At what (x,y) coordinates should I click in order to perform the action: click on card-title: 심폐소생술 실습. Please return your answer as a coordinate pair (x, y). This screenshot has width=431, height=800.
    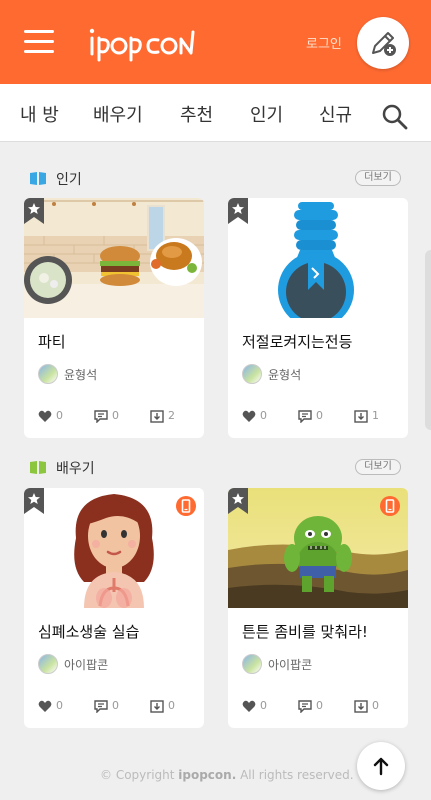
    Looking at the image, I should click on (88, 631).